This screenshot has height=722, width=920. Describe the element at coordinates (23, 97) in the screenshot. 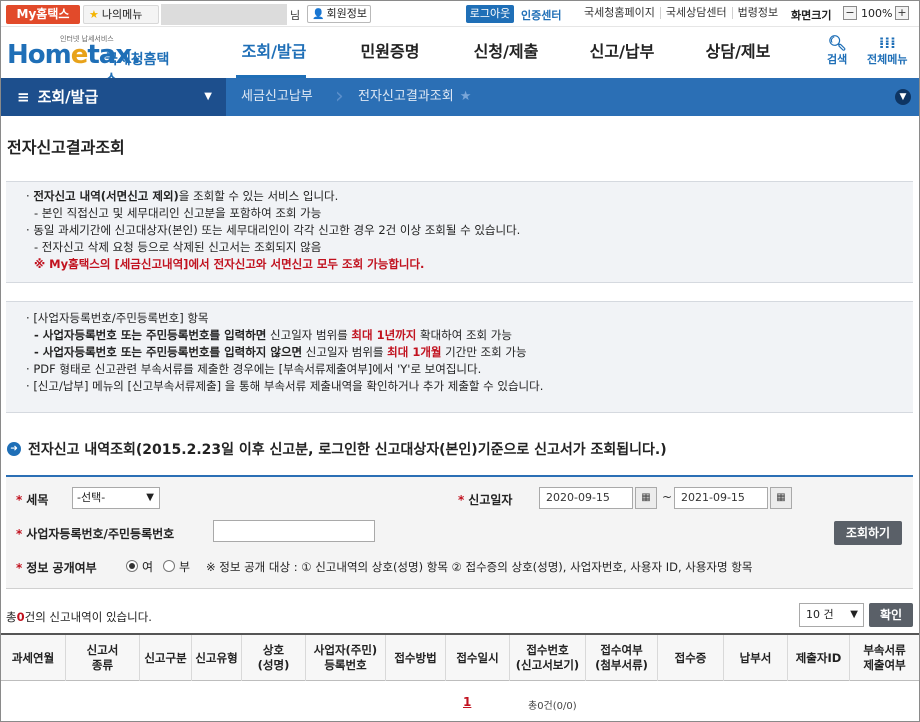

I see `hamburger-icon: ≡` at that location.